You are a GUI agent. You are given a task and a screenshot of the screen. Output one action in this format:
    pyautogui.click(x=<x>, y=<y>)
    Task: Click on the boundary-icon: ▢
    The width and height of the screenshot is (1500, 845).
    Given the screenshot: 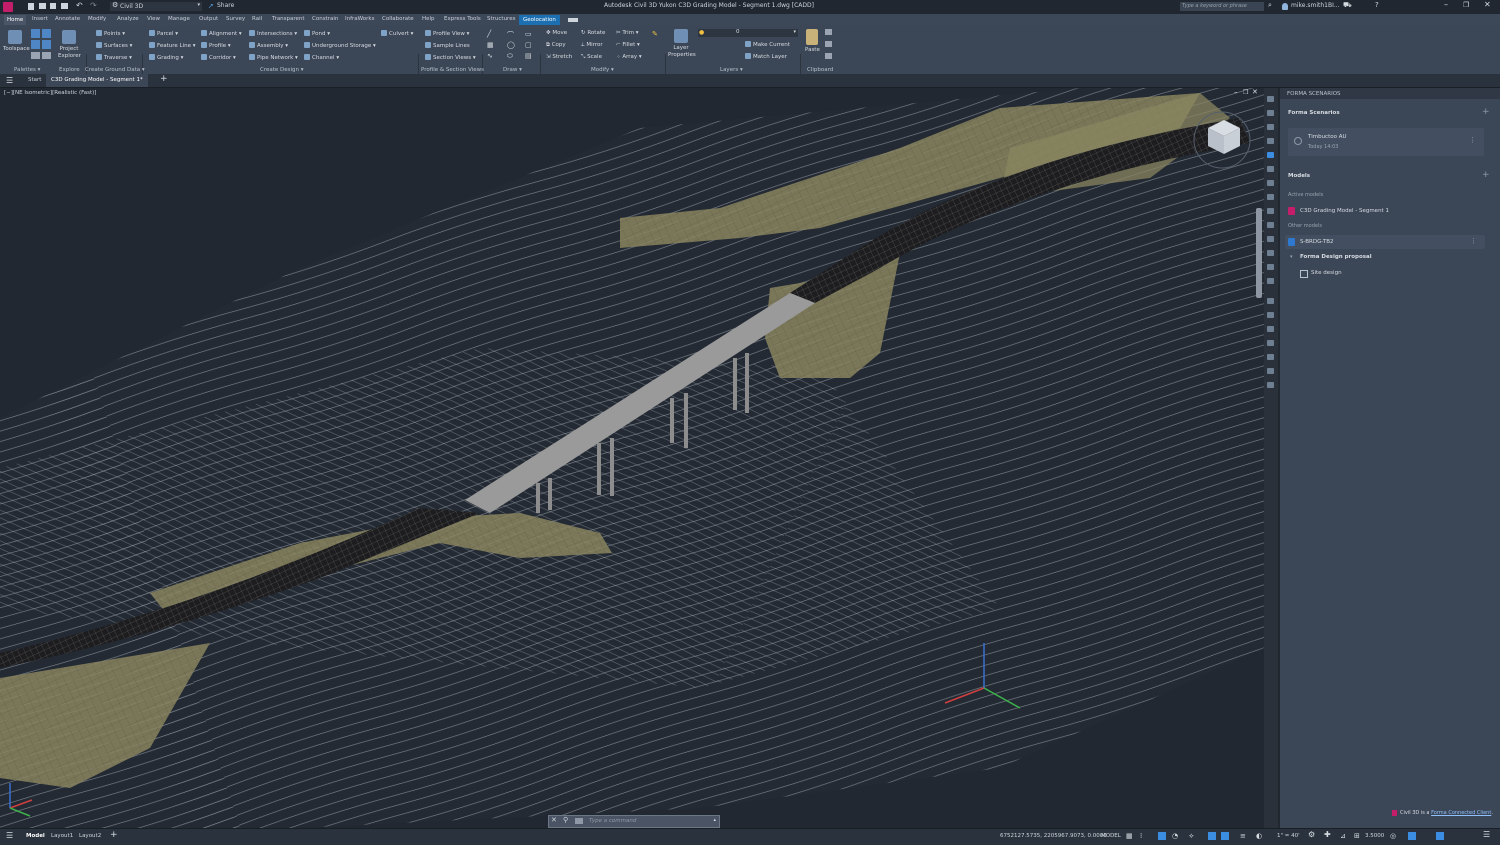 What is the action you would take?
    pyautogui.click(x=528, y=45)
    